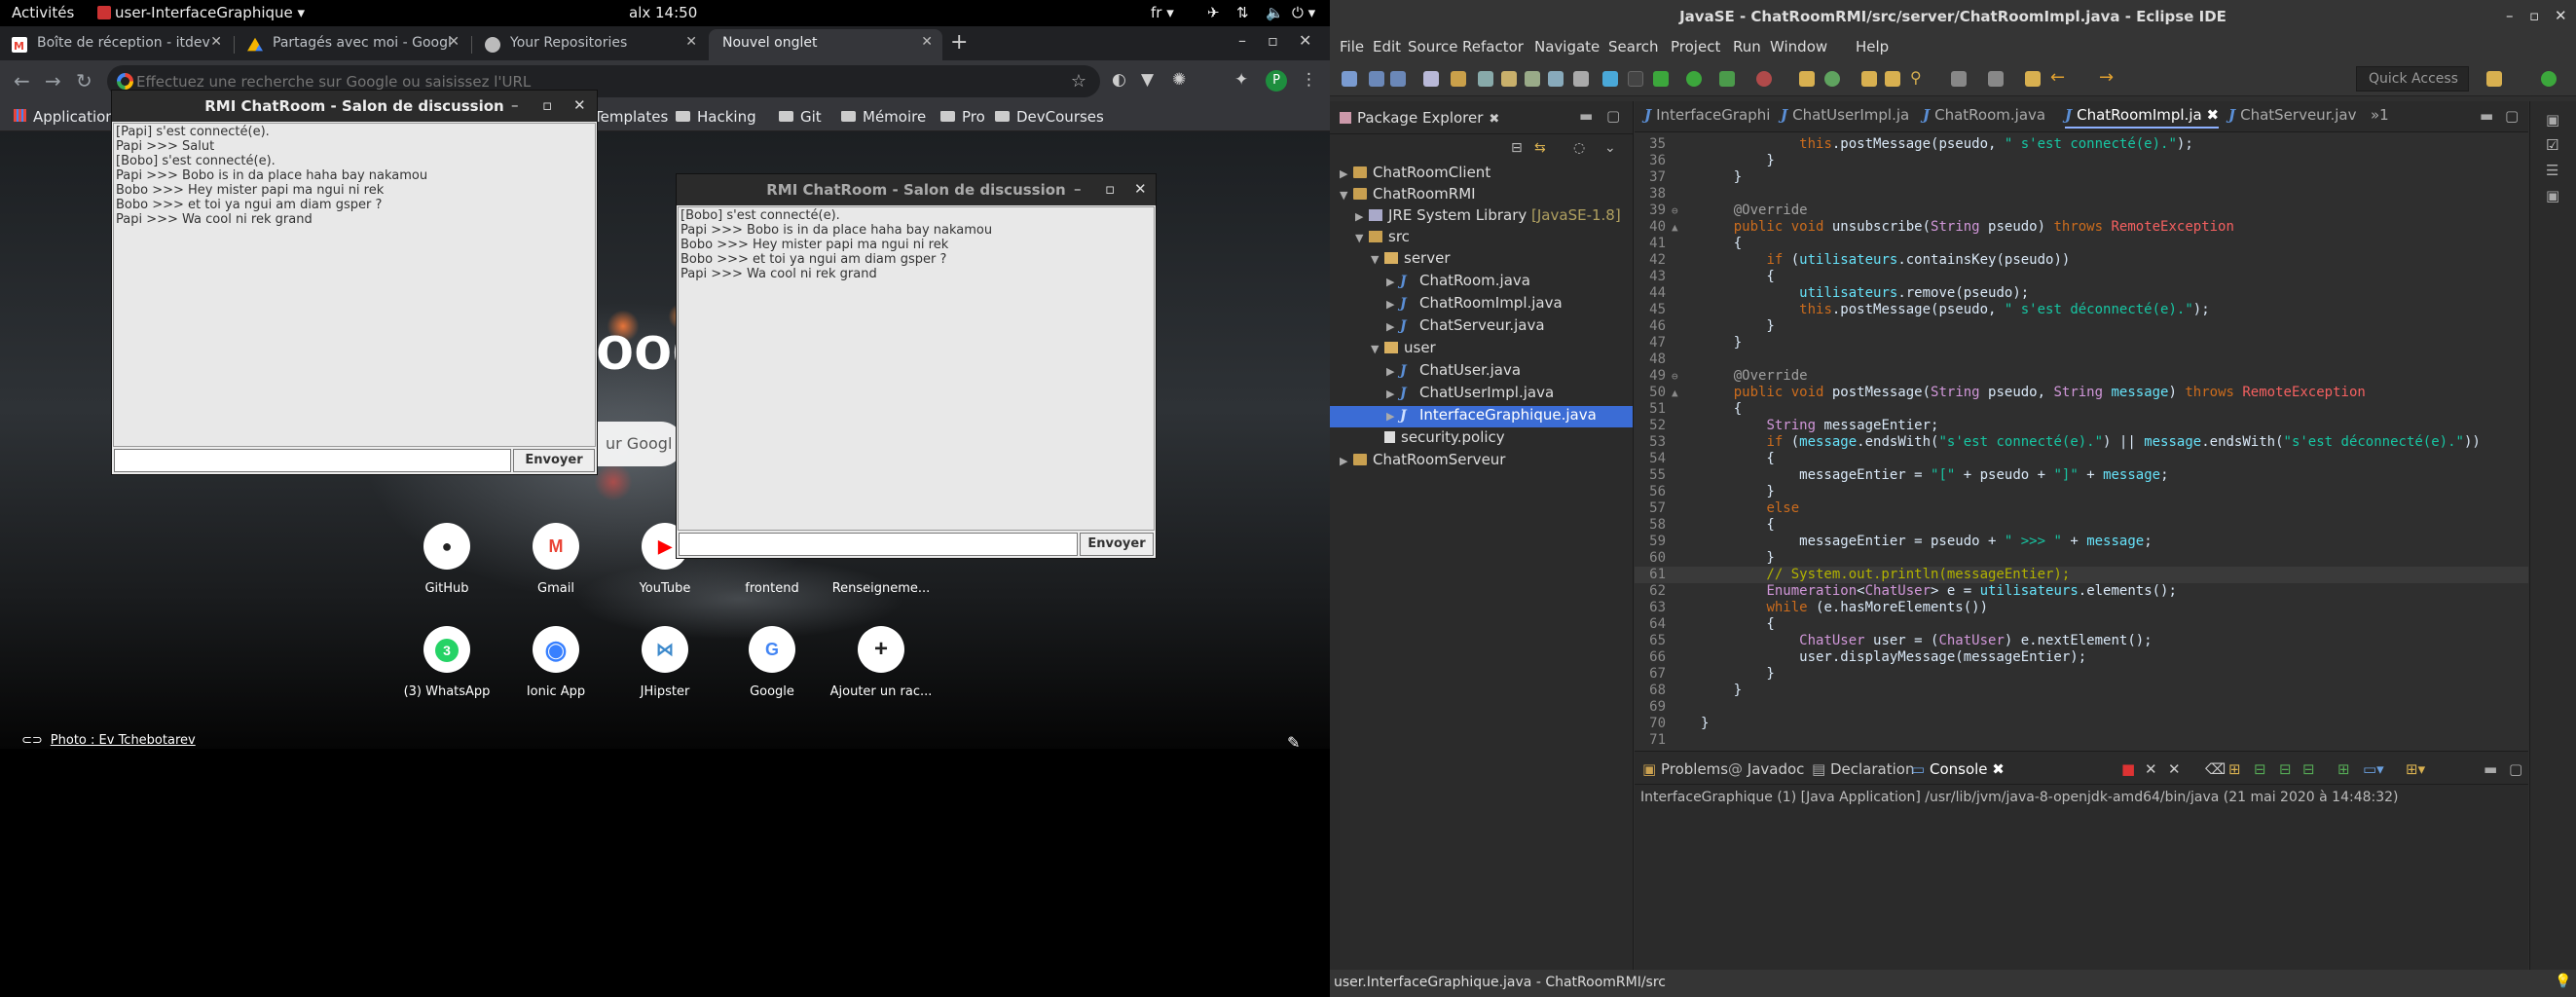 This screenshot has height=997, width=2576. I want to click on fold-collapse-icon: ⊖, so click(1686, 376).